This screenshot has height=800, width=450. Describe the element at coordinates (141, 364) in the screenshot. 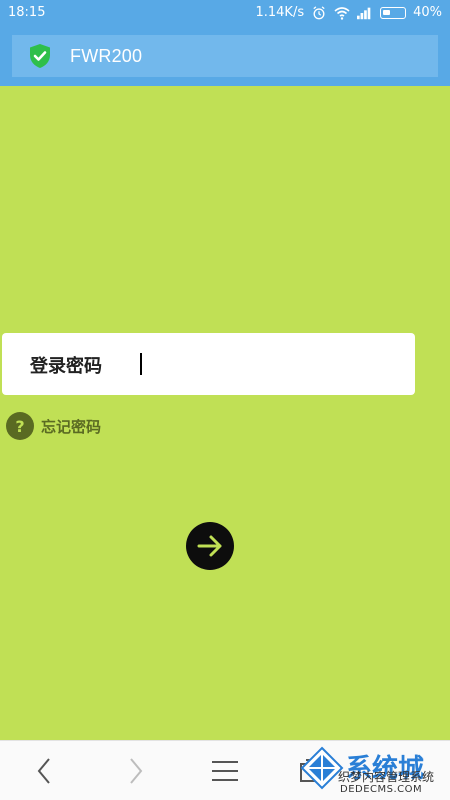

I see `text-caret` at that location.